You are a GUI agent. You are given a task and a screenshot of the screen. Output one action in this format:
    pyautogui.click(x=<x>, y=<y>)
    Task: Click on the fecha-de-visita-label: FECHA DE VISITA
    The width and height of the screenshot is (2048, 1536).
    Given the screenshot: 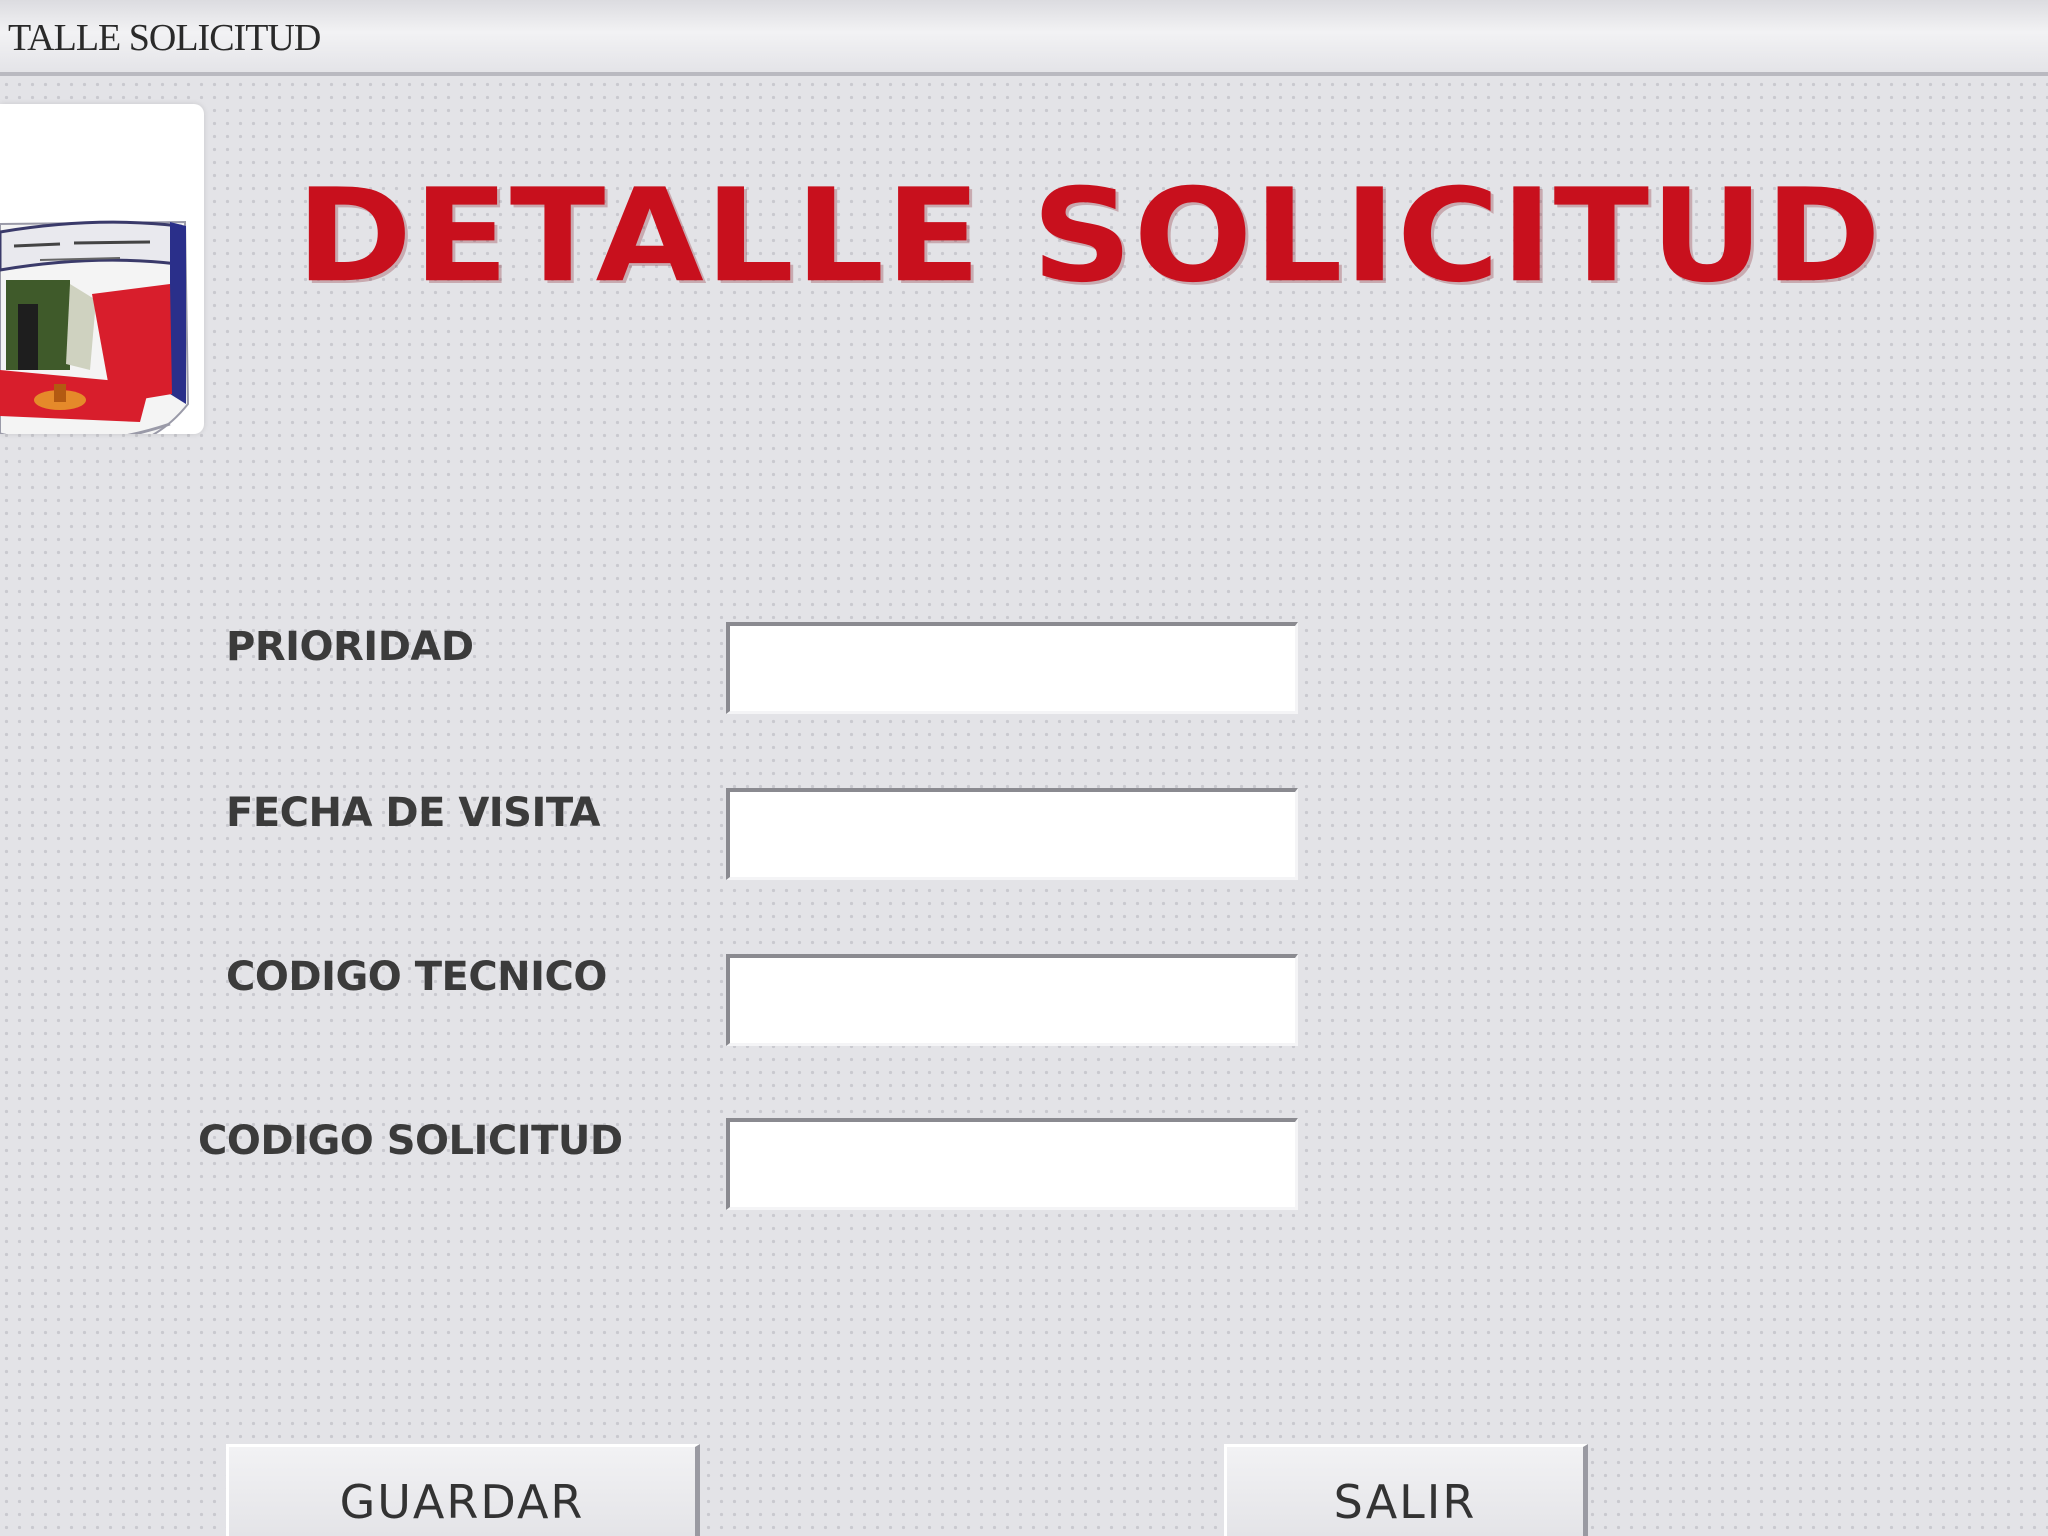 What is the action you would take?
    pyautogui.click(x=413, y=813)
    